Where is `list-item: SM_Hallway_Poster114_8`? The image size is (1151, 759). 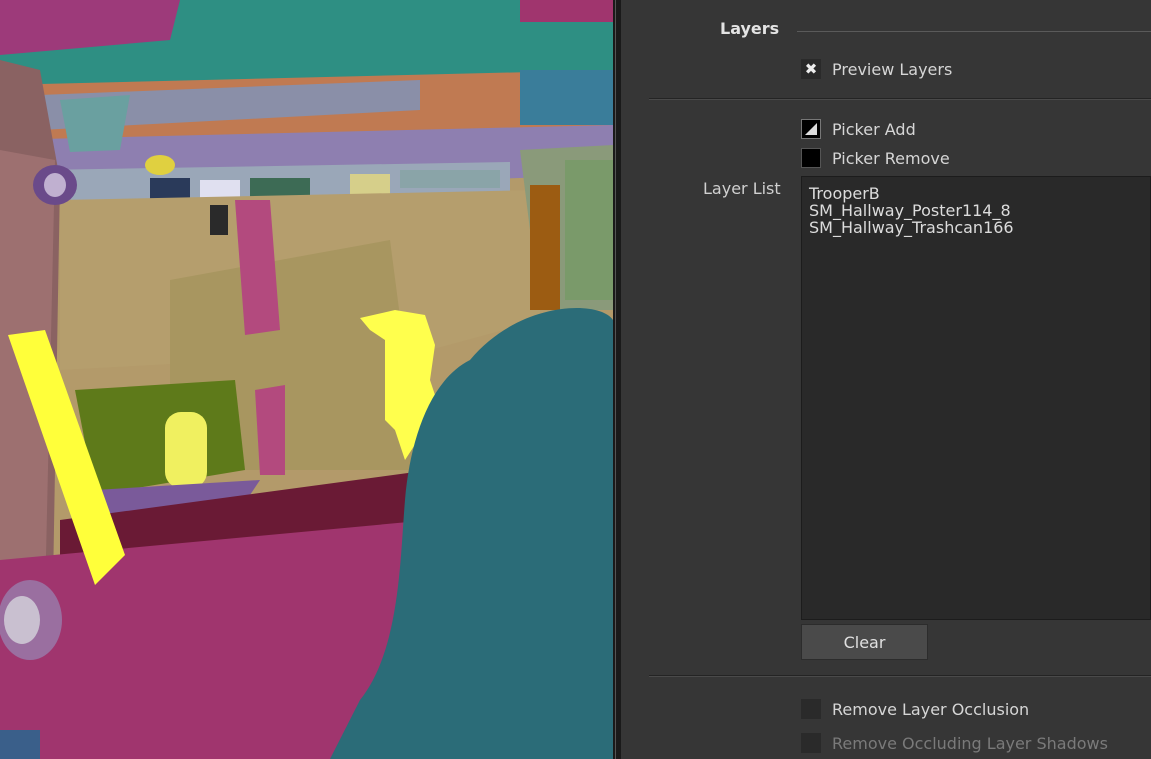 list-item: SM_Hallway_Poster114_8 is located at coordinates (976, 210).